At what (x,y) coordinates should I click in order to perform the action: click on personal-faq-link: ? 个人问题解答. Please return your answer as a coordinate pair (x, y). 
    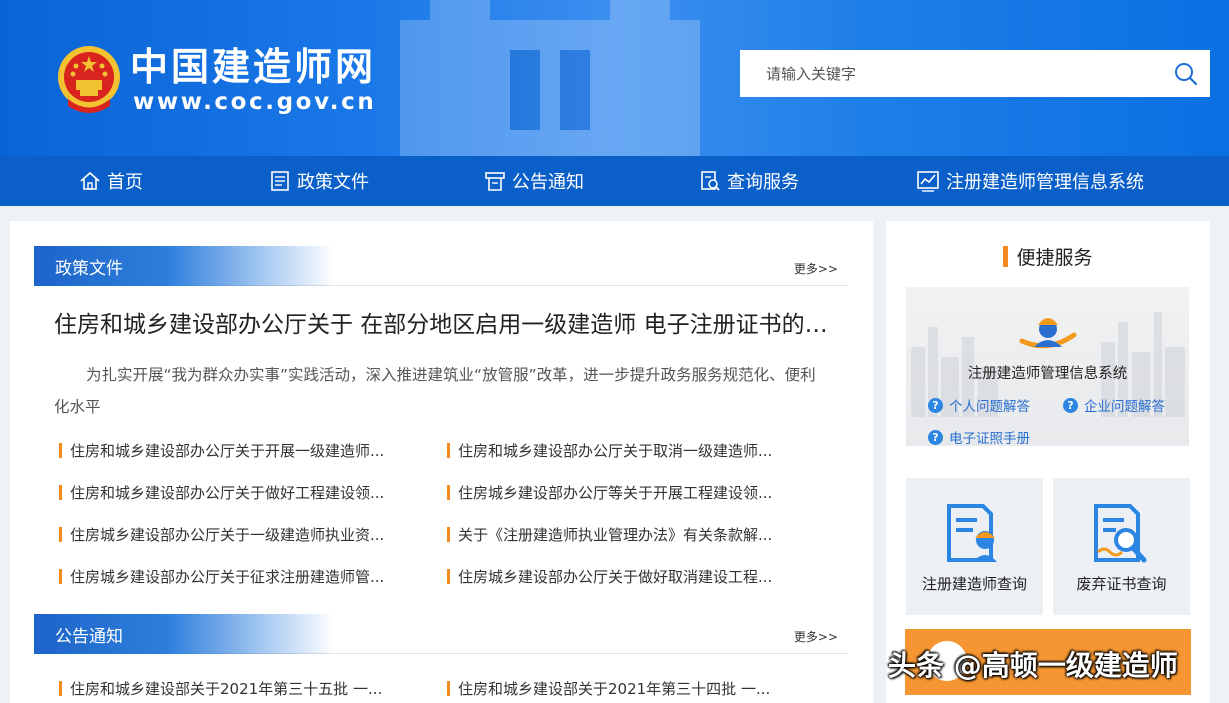
    Looking at the image, I should click on (979, 405).